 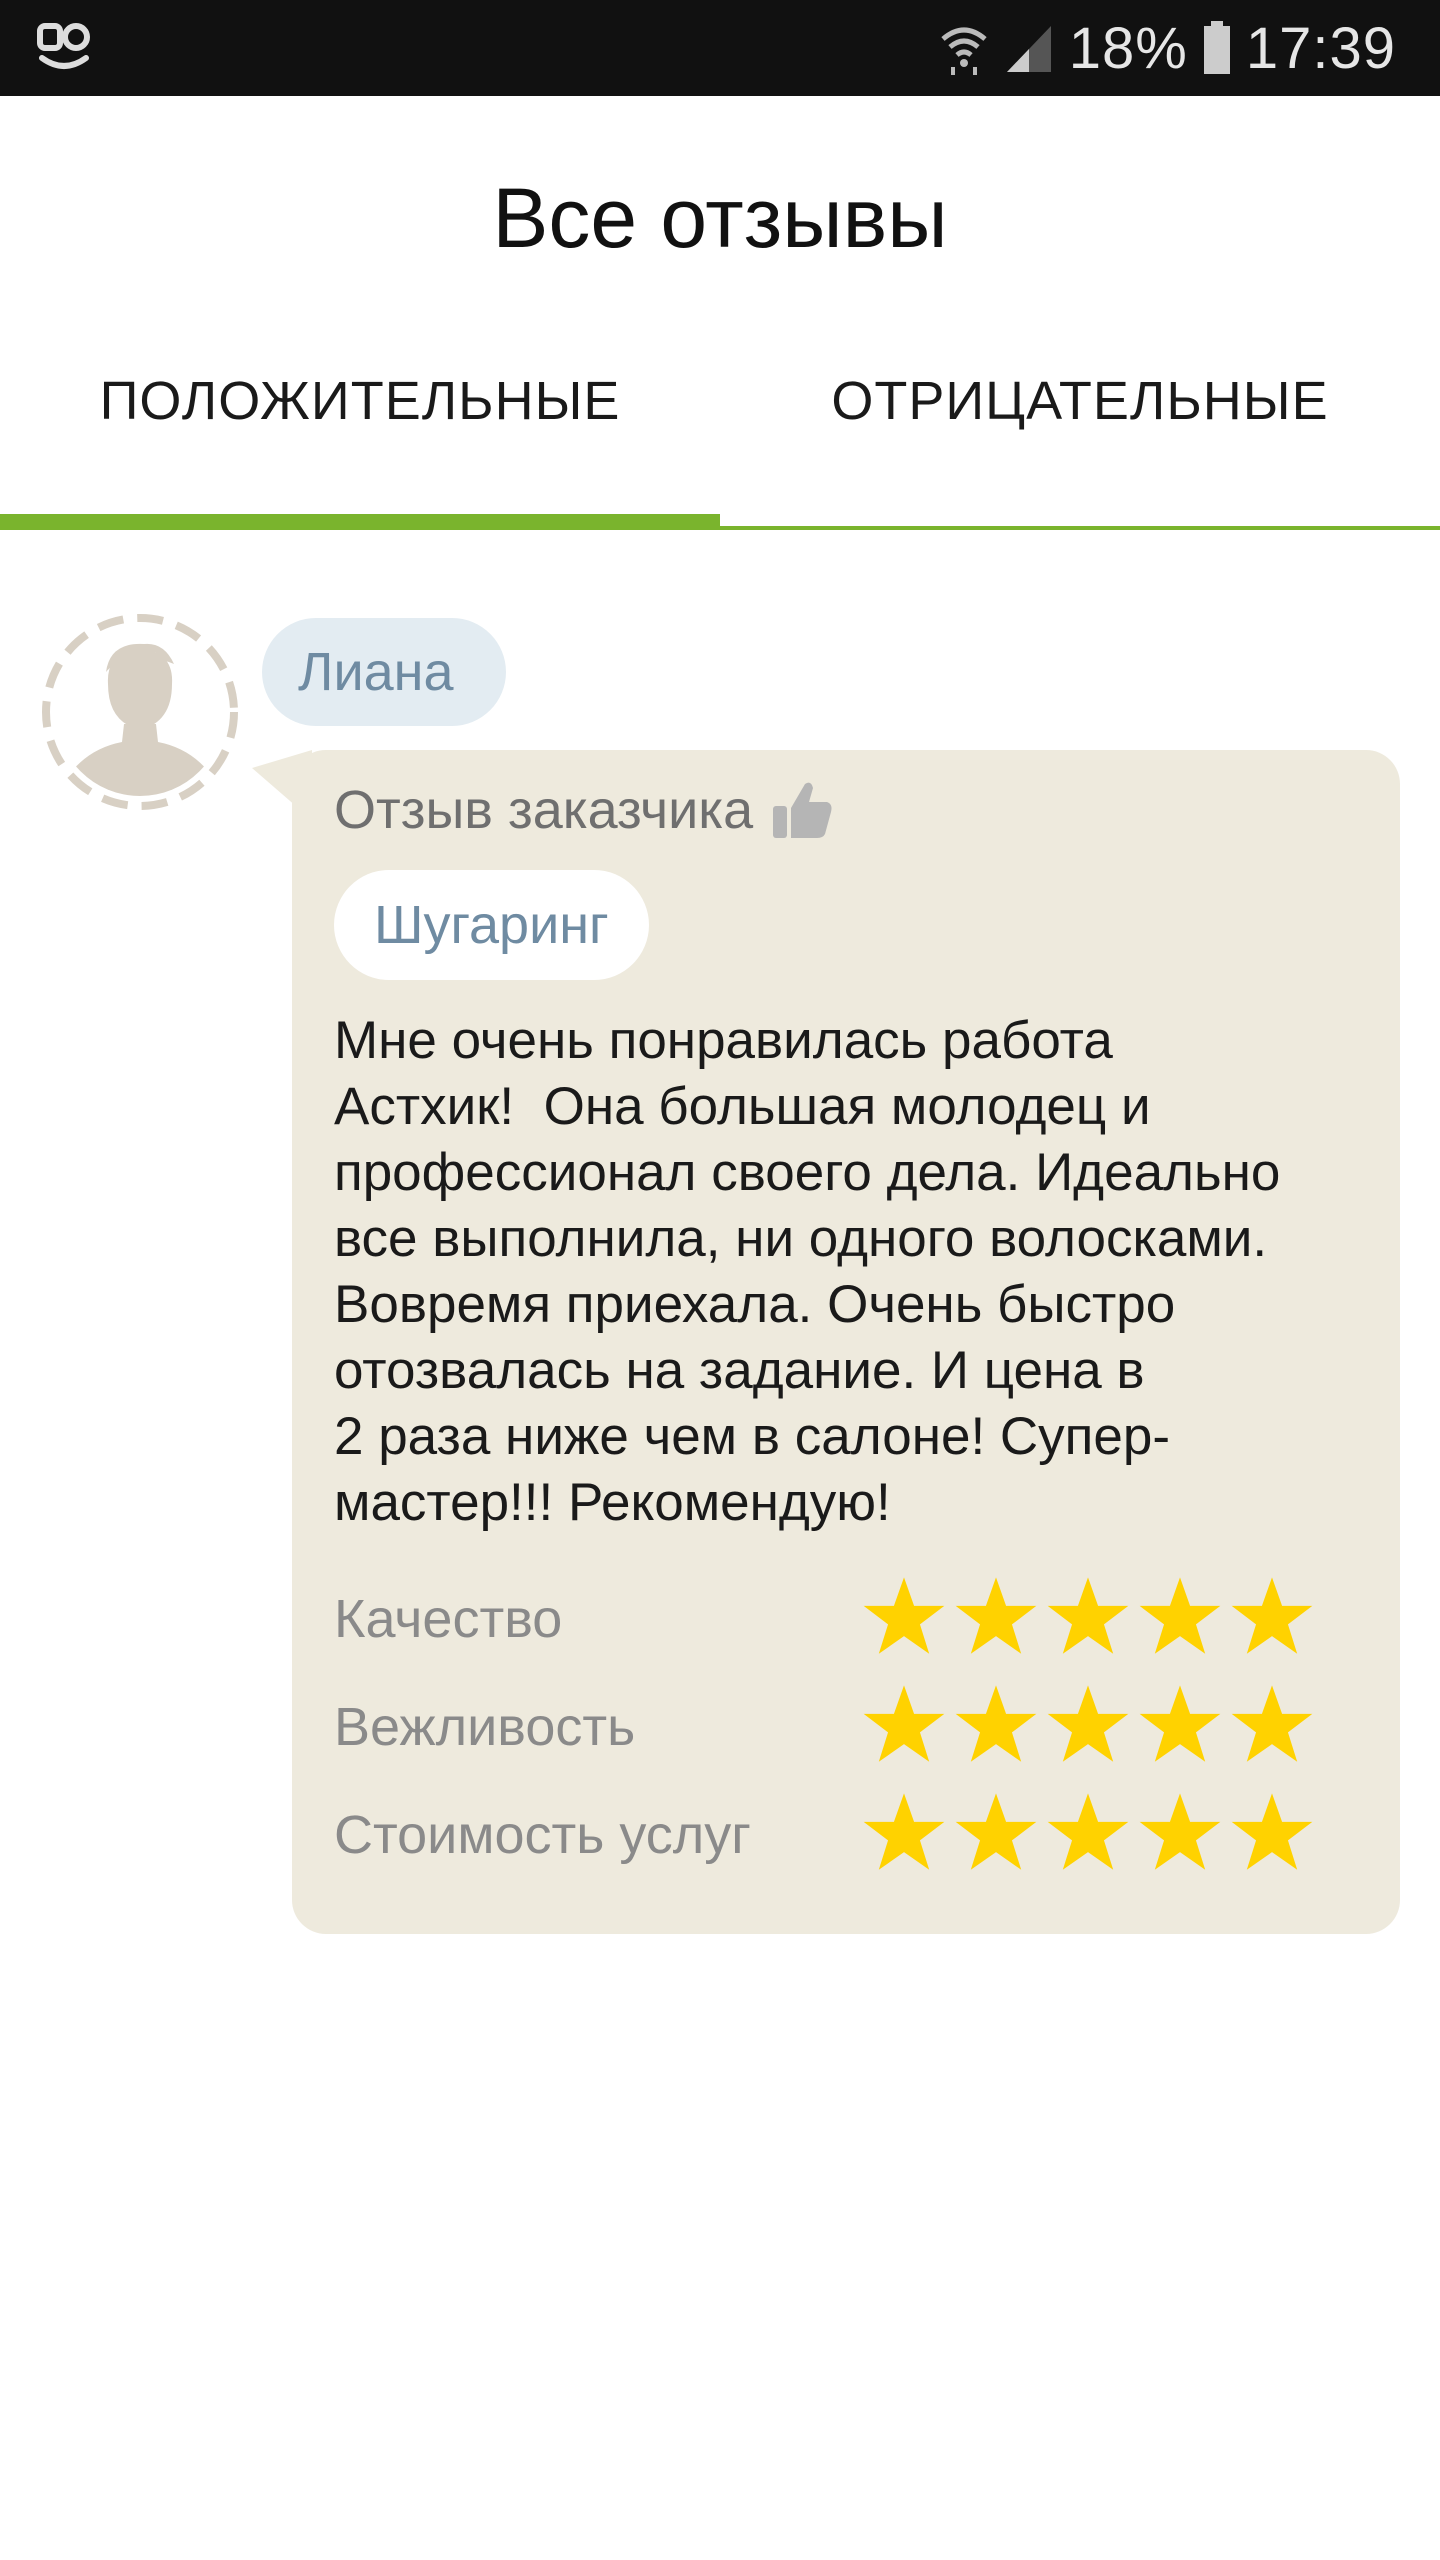 I want to click on rating-label: Качество, so click(x=448, y=1619).